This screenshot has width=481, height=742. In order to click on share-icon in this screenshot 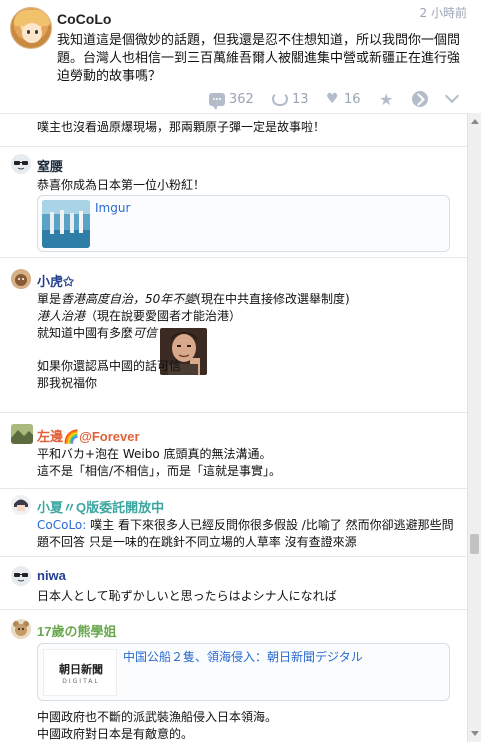, I will do `click(420, 99)`.